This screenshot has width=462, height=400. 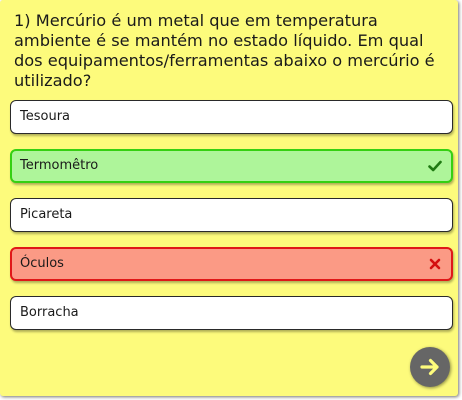 What do you see at coordinates (231, 215) in the screenshot?
I see `option-picareta: Picareta` at bounding box center [231, 215].